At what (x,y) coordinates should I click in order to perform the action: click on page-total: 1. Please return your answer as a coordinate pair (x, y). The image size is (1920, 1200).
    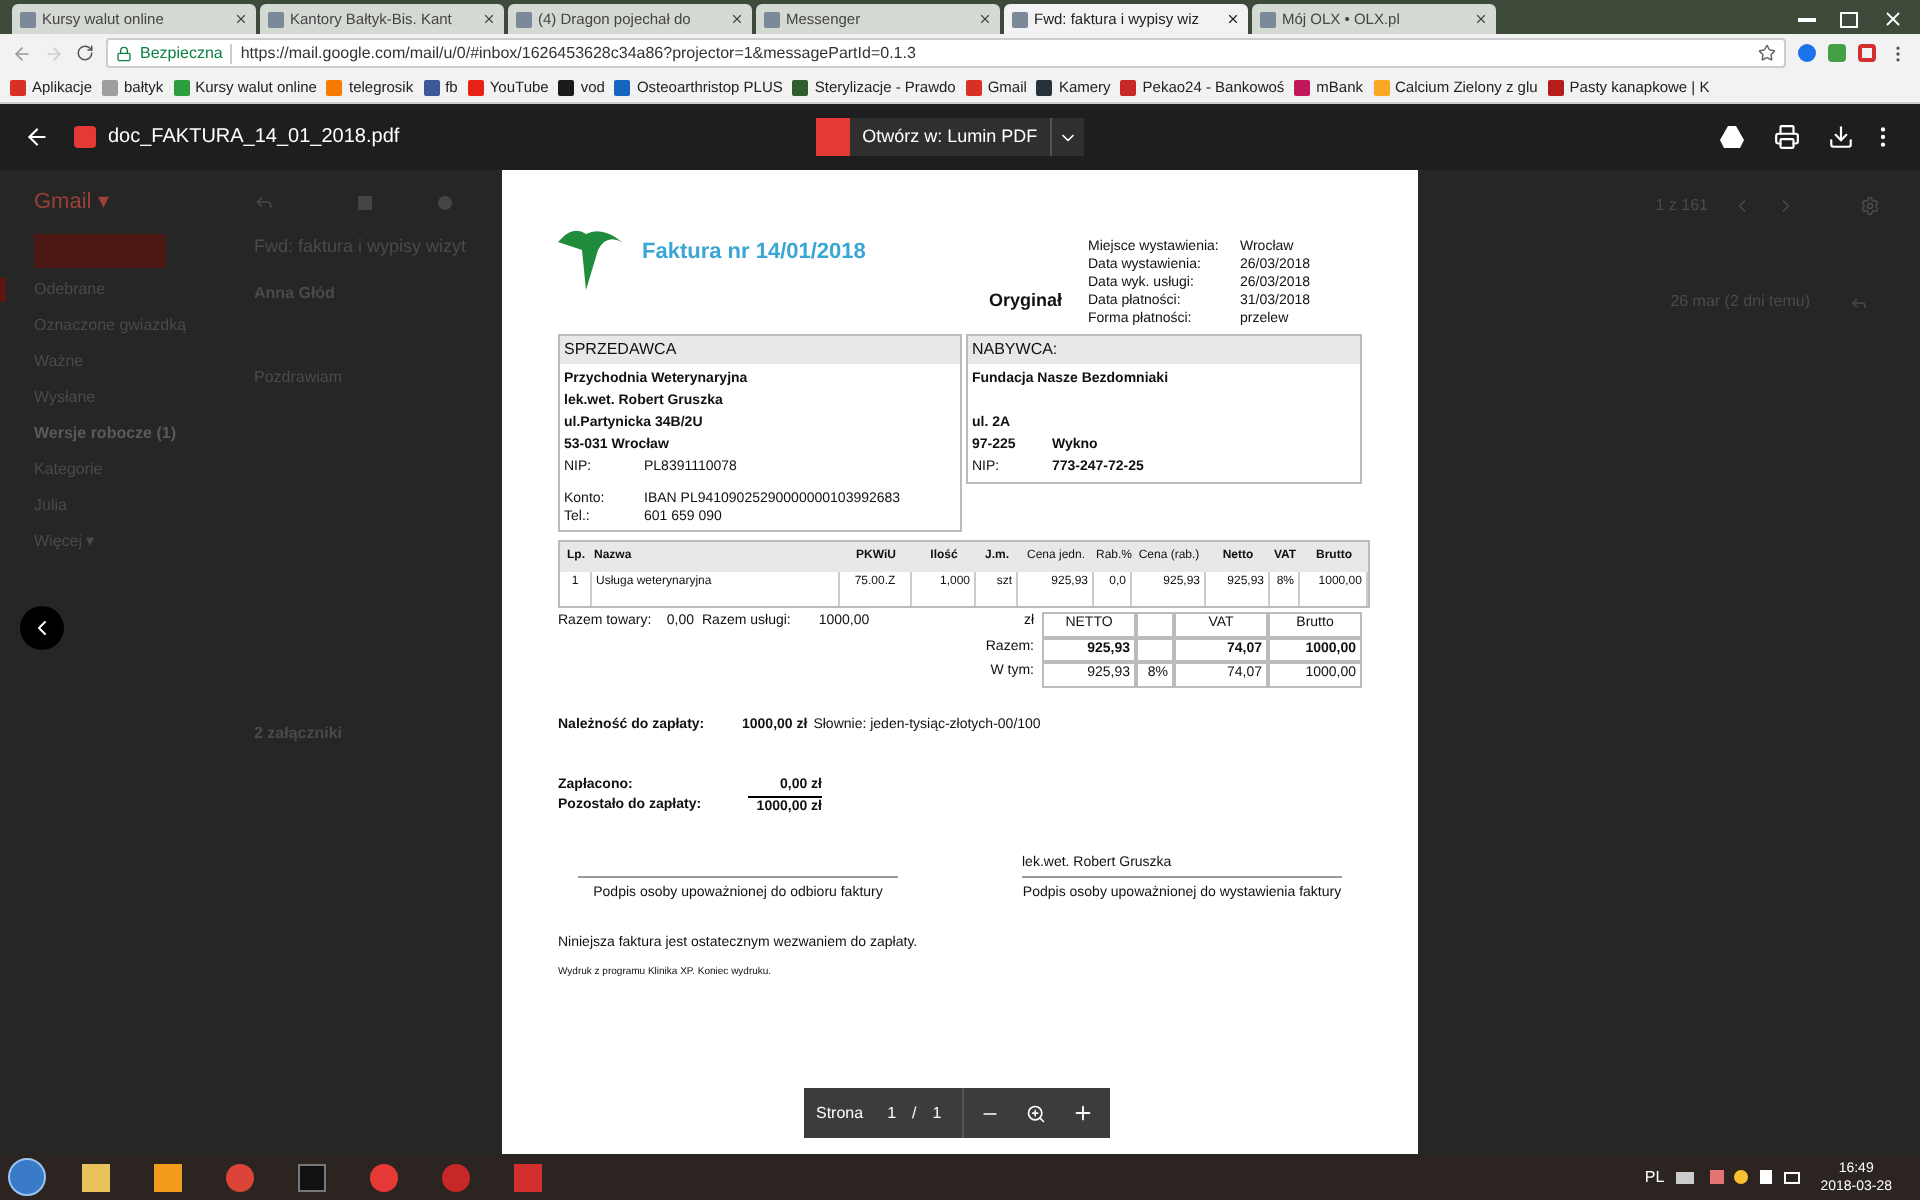
    Looking at the image, I should click on (937, 1113).